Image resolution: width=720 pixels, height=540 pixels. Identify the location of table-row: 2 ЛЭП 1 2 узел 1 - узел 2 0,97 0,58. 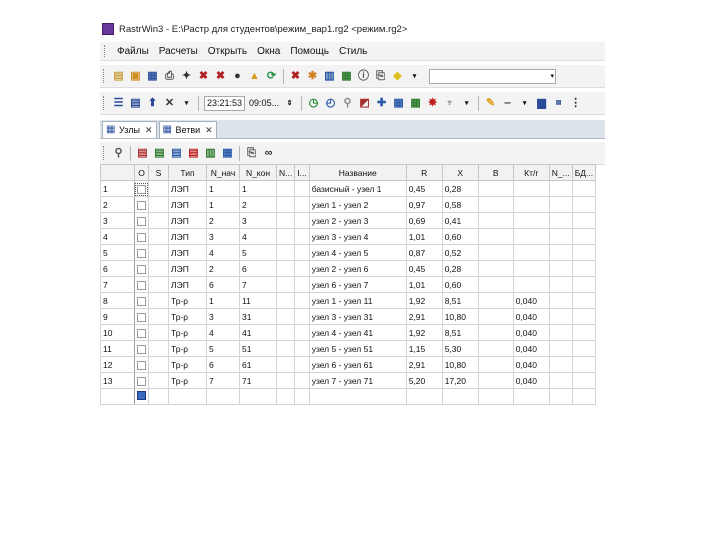
(348, 204).